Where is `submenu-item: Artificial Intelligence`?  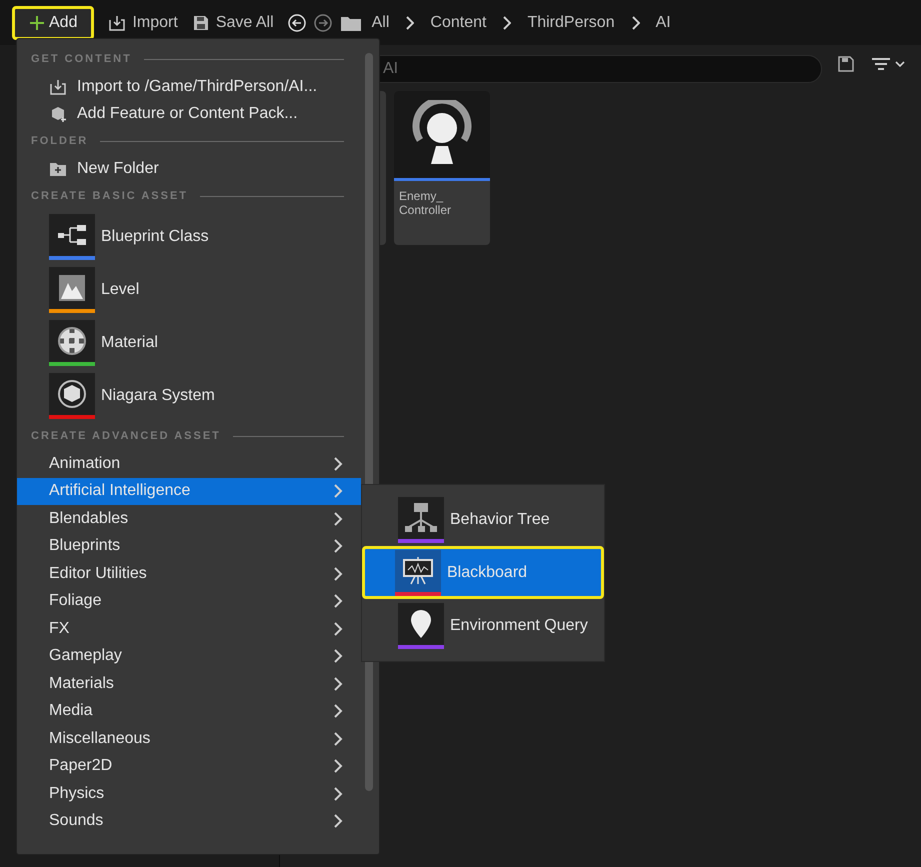
submenu-item: Artificial Intelligence is located at coordinates (189, 491).